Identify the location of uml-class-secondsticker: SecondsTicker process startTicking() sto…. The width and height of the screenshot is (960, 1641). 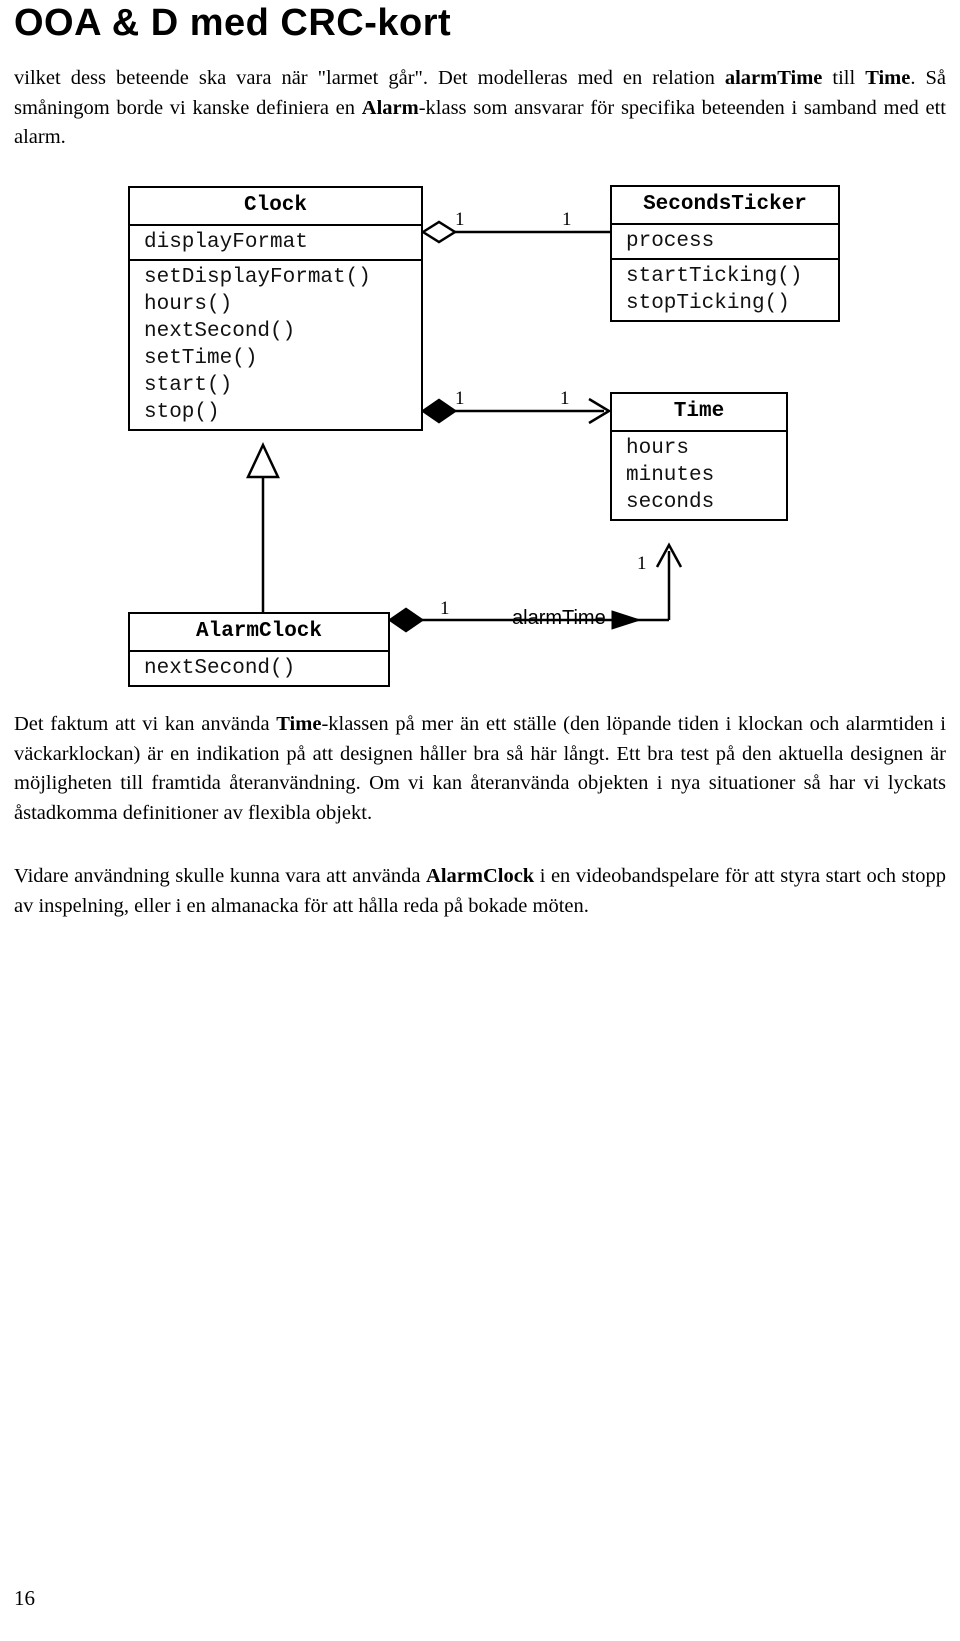
(725, 253).